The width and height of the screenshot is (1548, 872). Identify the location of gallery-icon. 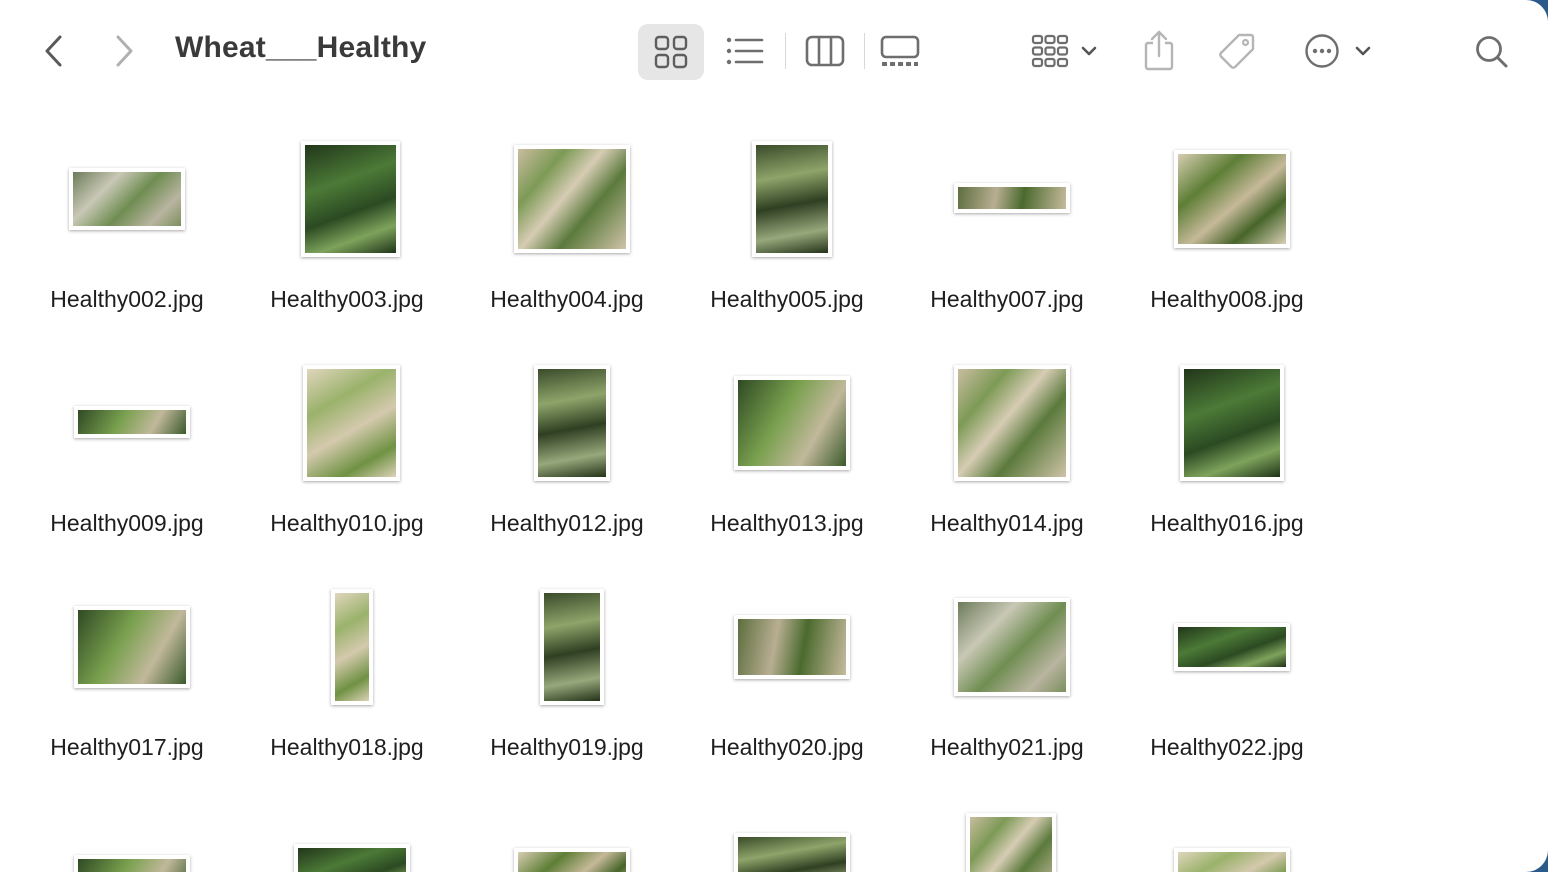
(900, 50).